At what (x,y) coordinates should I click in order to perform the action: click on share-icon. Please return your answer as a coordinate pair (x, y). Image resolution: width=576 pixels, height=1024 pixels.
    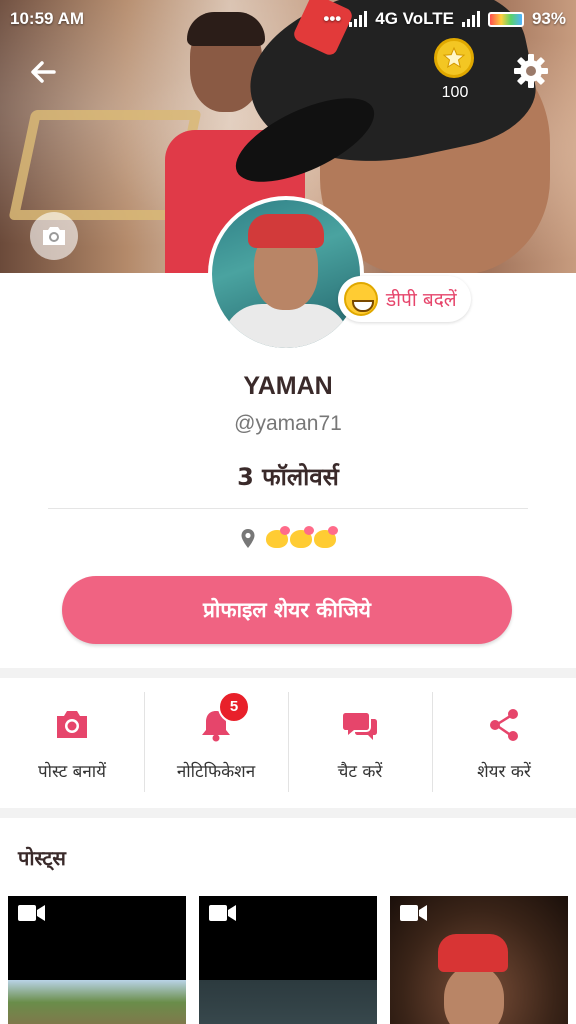
    Looking at the image, I should click on (504, 724).